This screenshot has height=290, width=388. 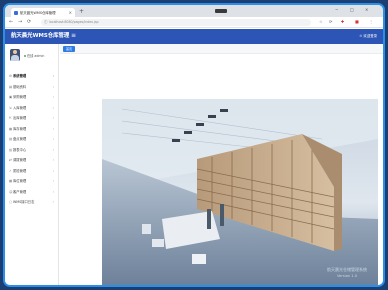 What do you see at coordinates (32, 171) in the screenshot?
I see `sidebar-item-quality: ✓质检管理 ›` at bounding box center [32, 171].